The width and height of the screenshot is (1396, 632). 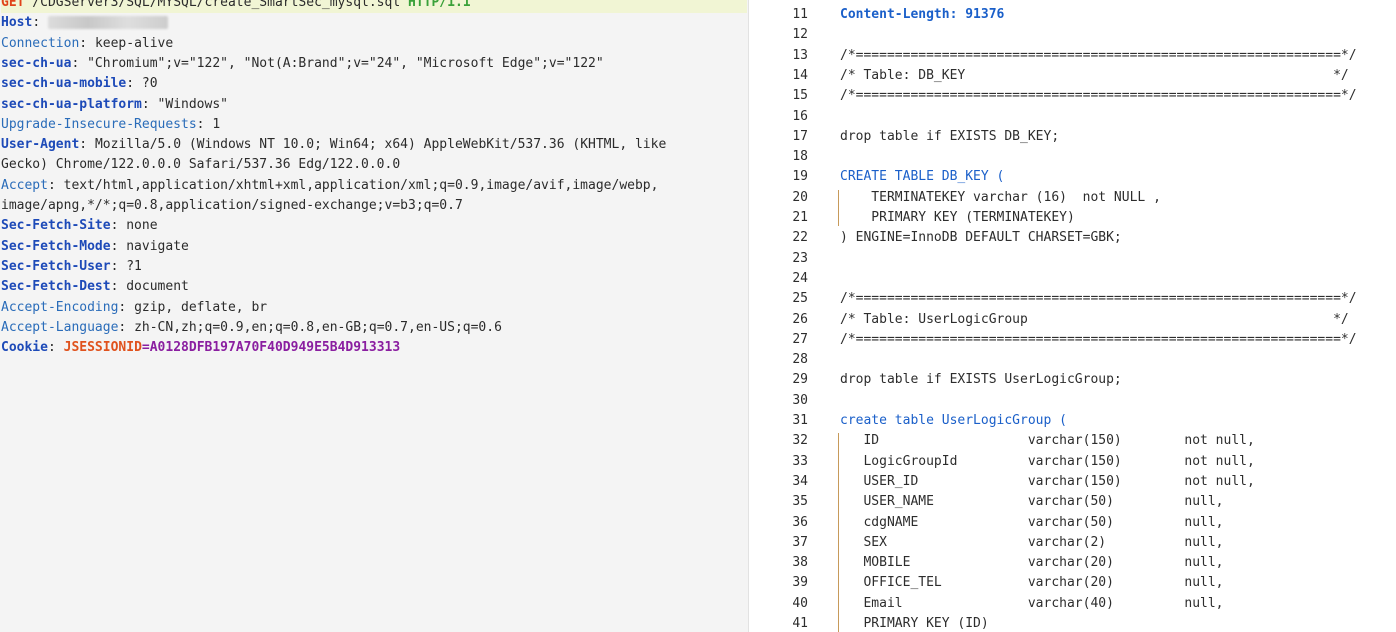 What do you see at coordinates (800, 75) in the screenshot?
I see `line-number: 14` at bounding box center [800, 75].